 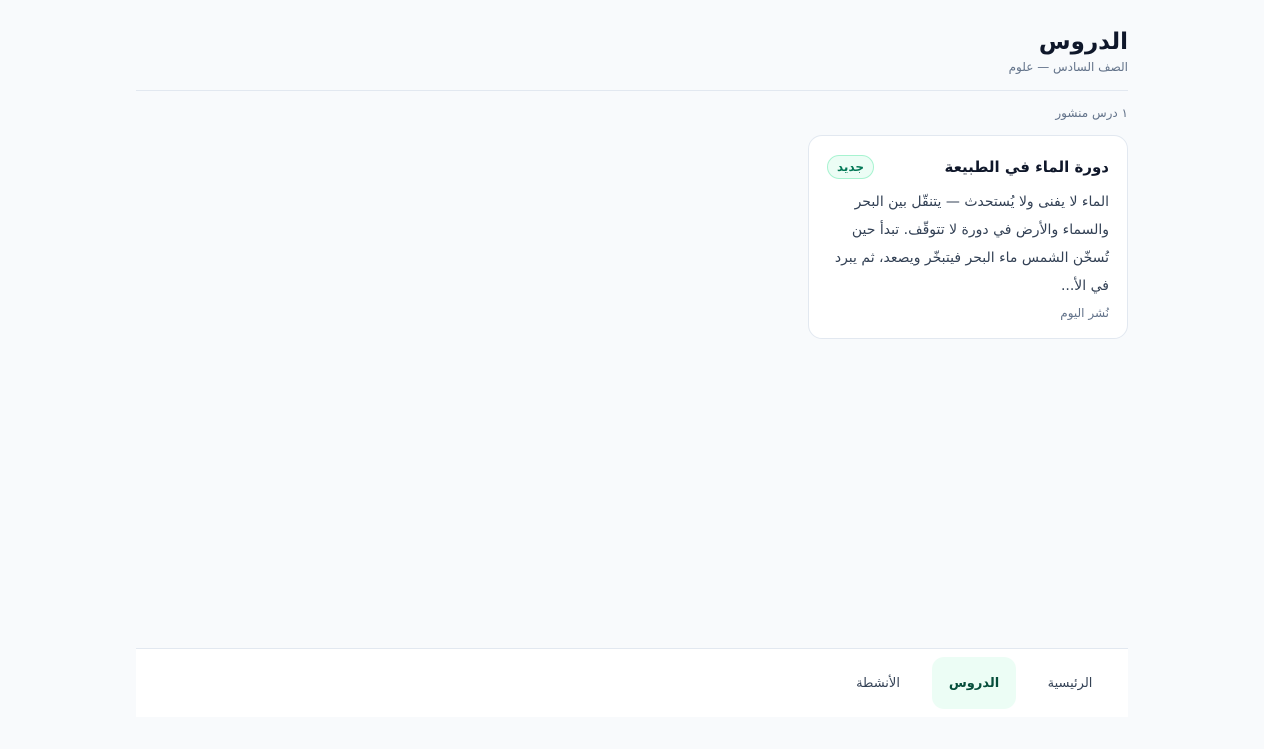 What do you see at coordinates (851, 167) in the screenshot?
I see `new-badge: جديد` at bounding box center [851, 167].